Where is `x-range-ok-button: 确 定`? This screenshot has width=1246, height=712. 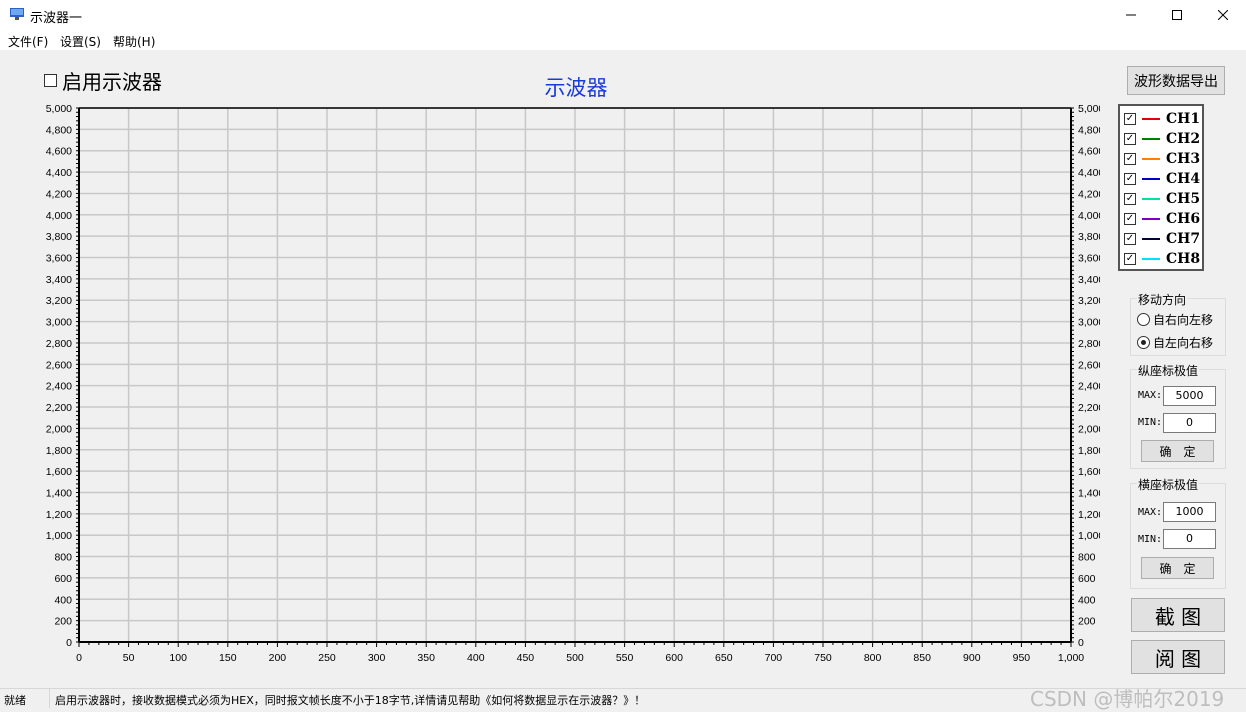 x-range-ok-button: 确 定 is located at coordinates (1177, 568).